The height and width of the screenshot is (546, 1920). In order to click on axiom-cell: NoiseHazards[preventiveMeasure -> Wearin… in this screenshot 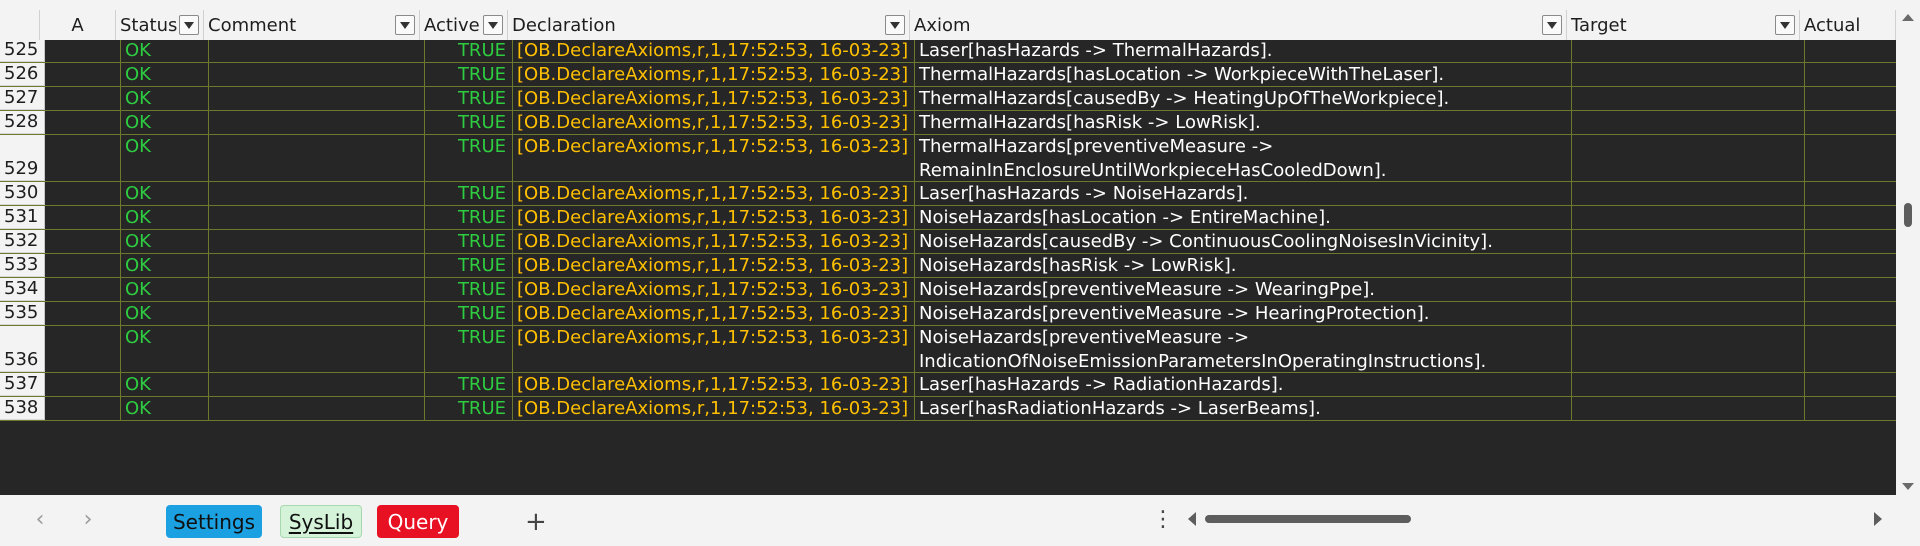, I will do `click(1243, 289)`.